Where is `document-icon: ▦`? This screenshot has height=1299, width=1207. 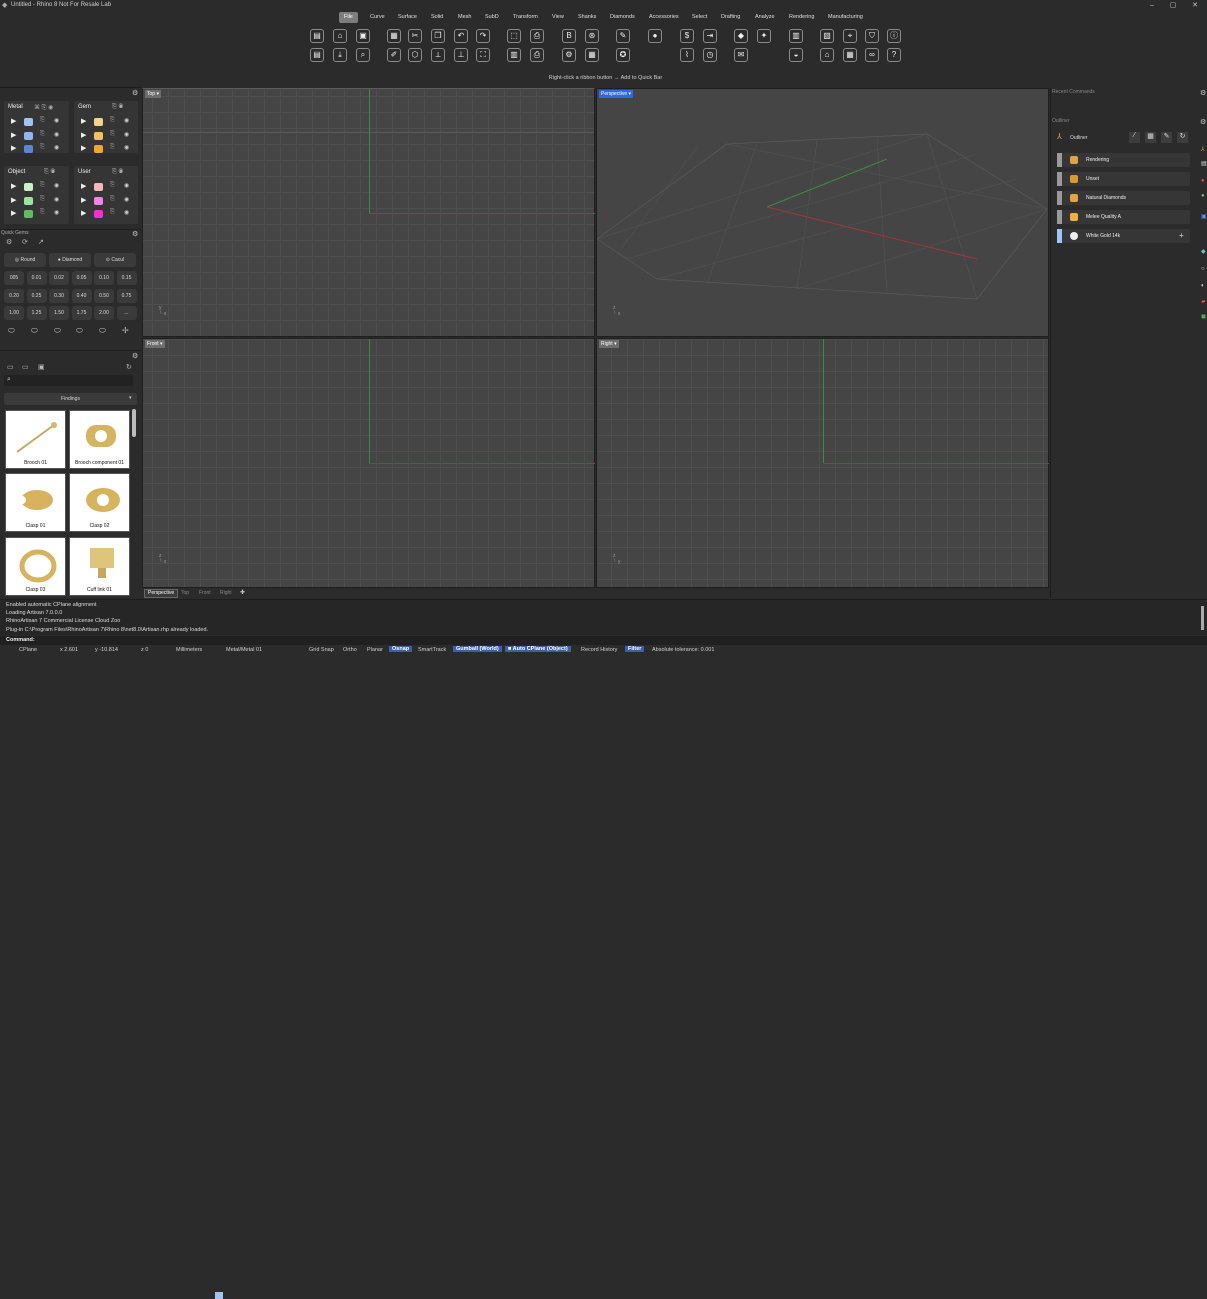 document-icon: ▦ is located at coordinates (394, 36).